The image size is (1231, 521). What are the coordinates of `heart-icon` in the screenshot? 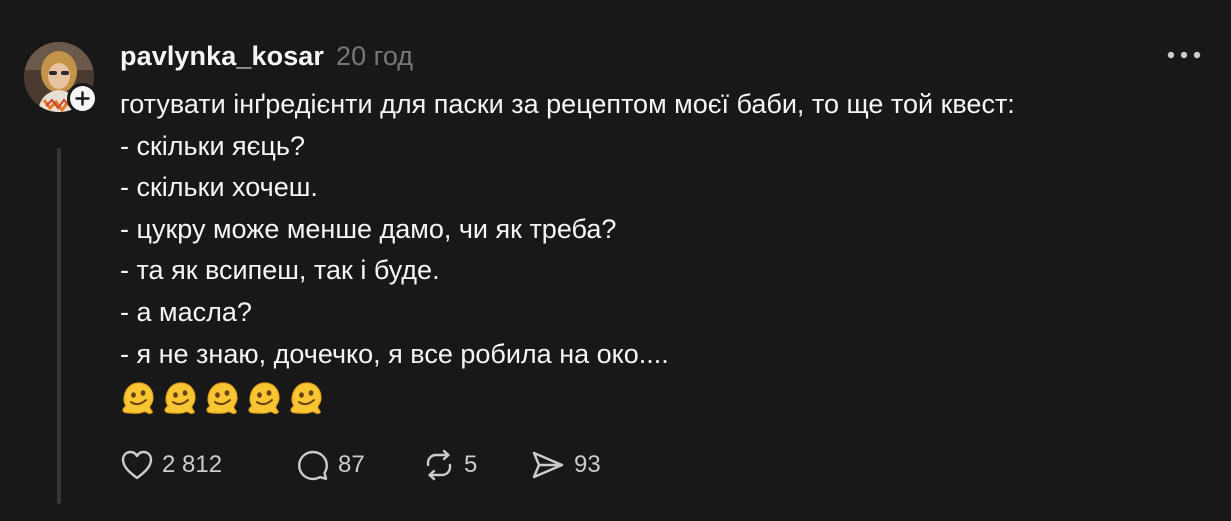 It's located at (137, 465).